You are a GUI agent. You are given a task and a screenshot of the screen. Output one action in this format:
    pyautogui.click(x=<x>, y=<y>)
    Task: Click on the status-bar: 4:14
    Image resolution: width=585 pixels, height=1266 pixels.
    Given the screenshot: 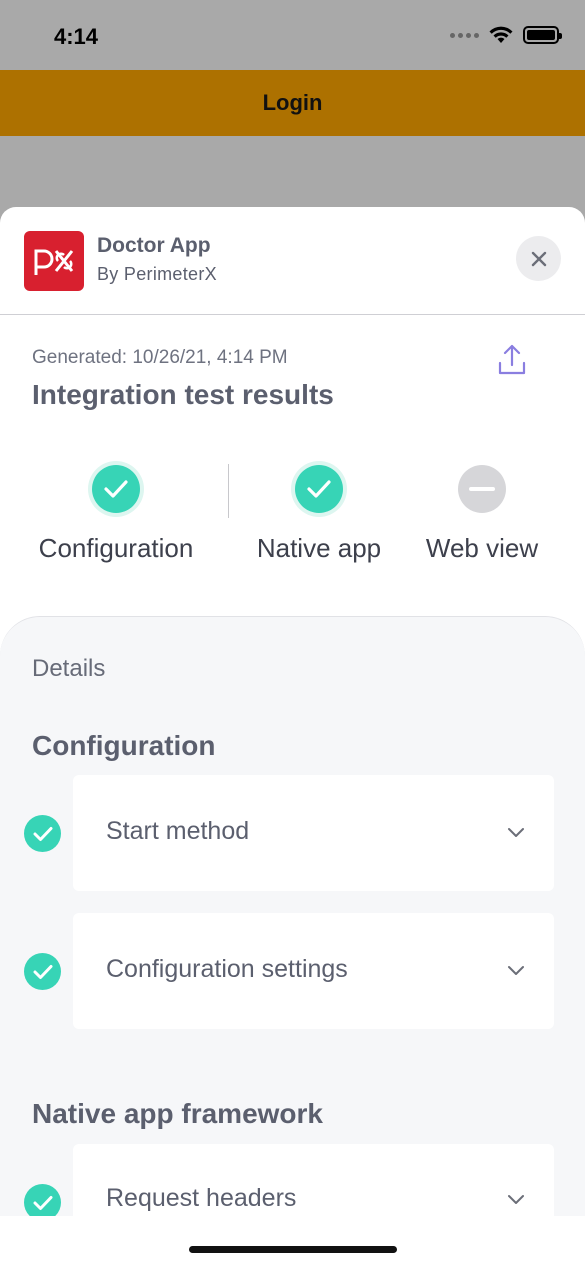 What is the action you would take?
    pyautogui.click(x=292, y=35)
    